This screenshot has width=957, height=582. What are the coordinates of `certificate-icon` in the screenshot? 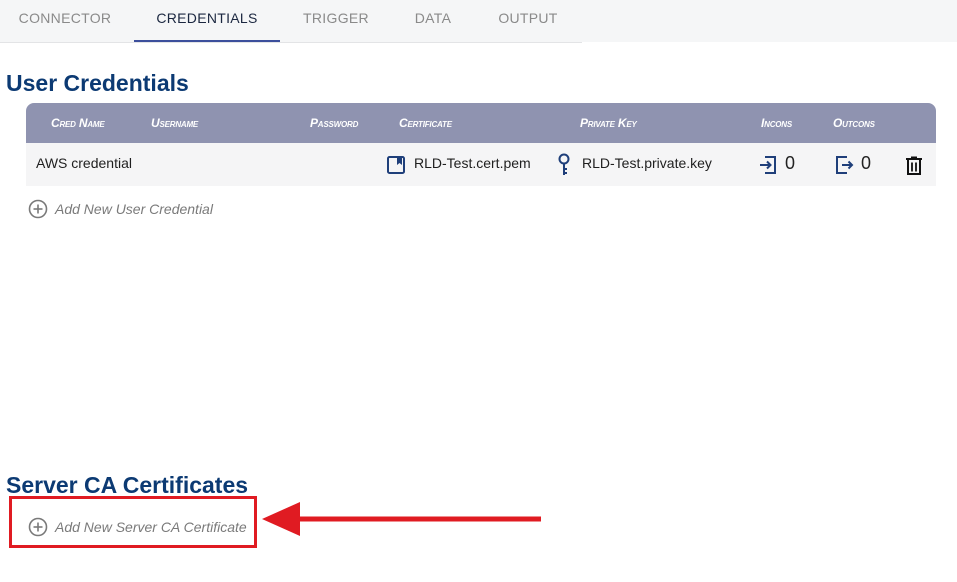 It's located at (396, 165).